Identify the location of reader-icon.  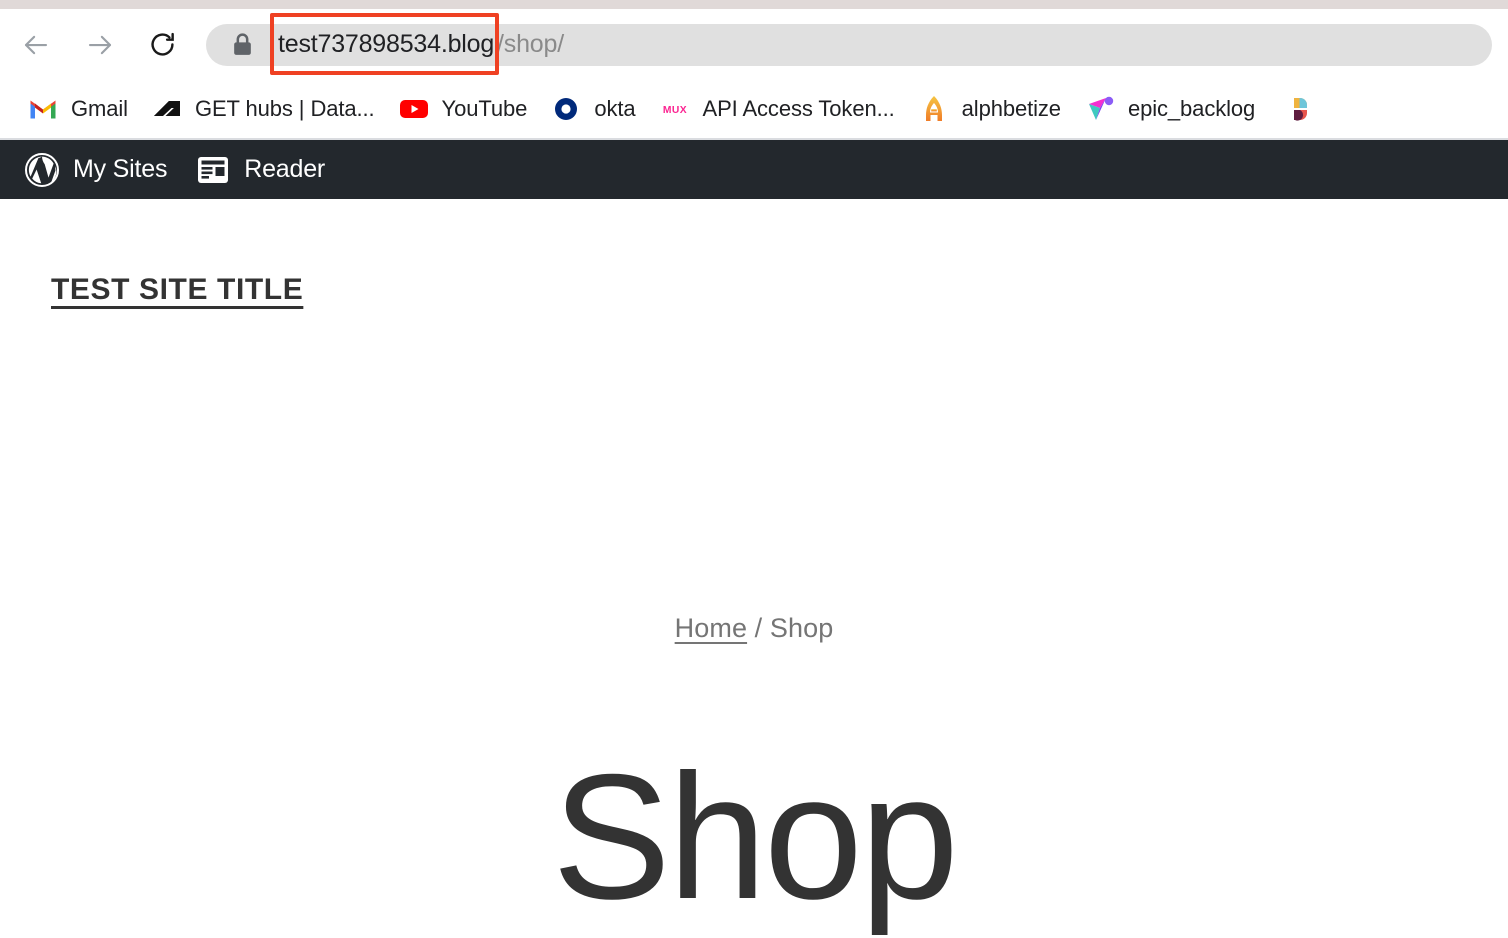
(213, 170).